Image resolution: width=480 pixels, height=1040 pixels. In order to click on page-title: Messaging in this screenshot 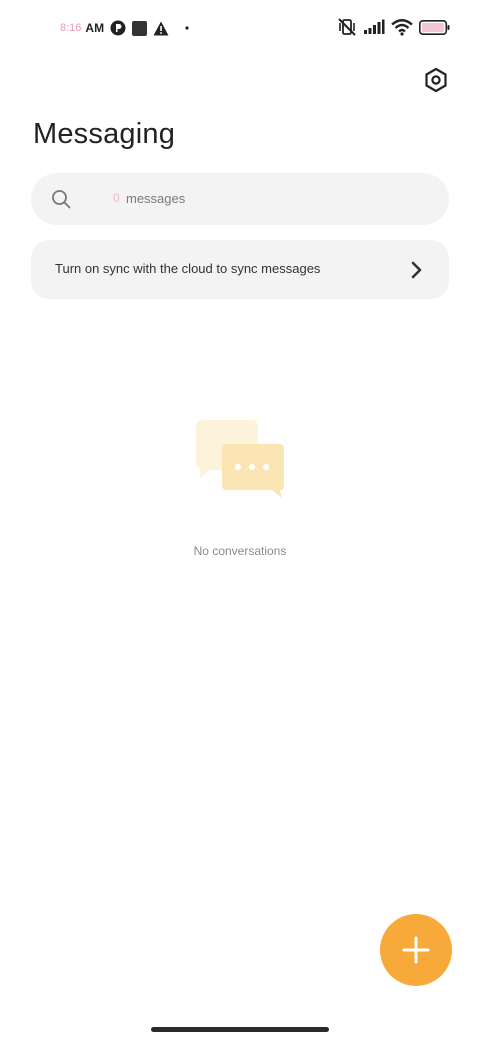, I will do `click(104, 134)`.